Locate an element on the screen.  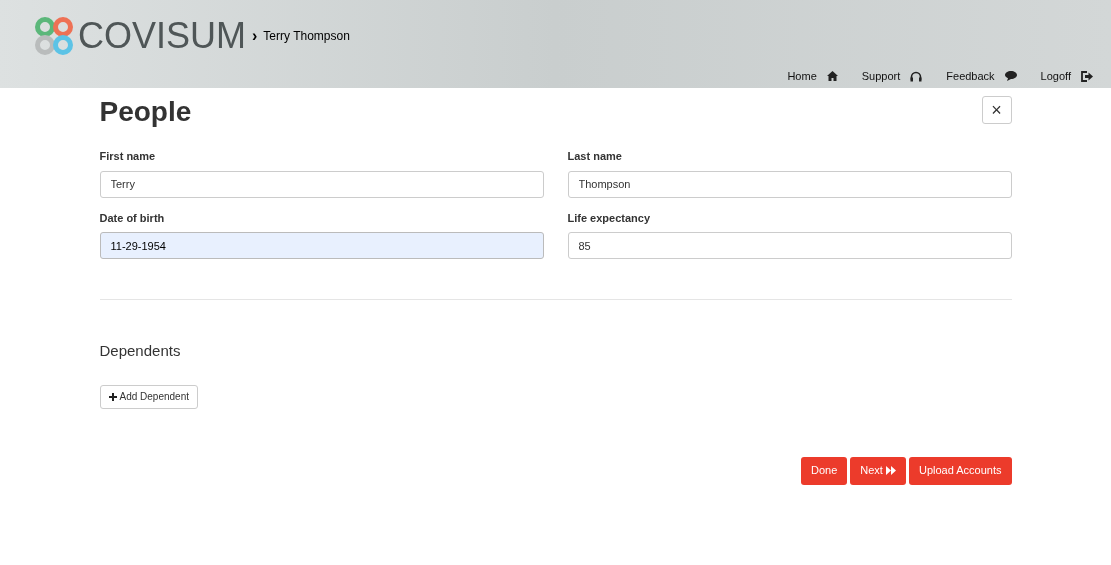
field-label: Life expectancy is located at coordinates (609, 218).